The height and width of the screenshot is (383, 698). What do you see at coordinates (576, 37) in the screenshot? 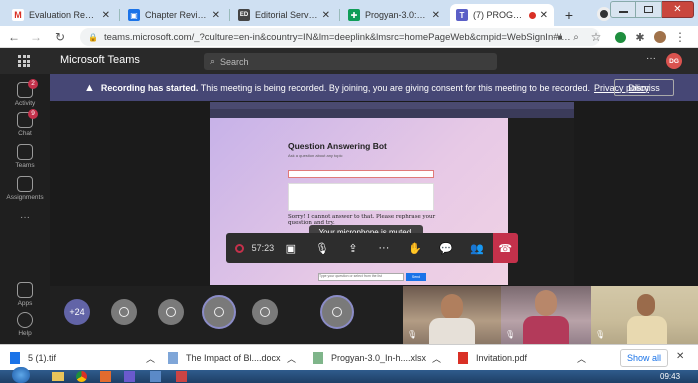
I see `zoom-icon: ⌕` at bounding box center [576, 37].